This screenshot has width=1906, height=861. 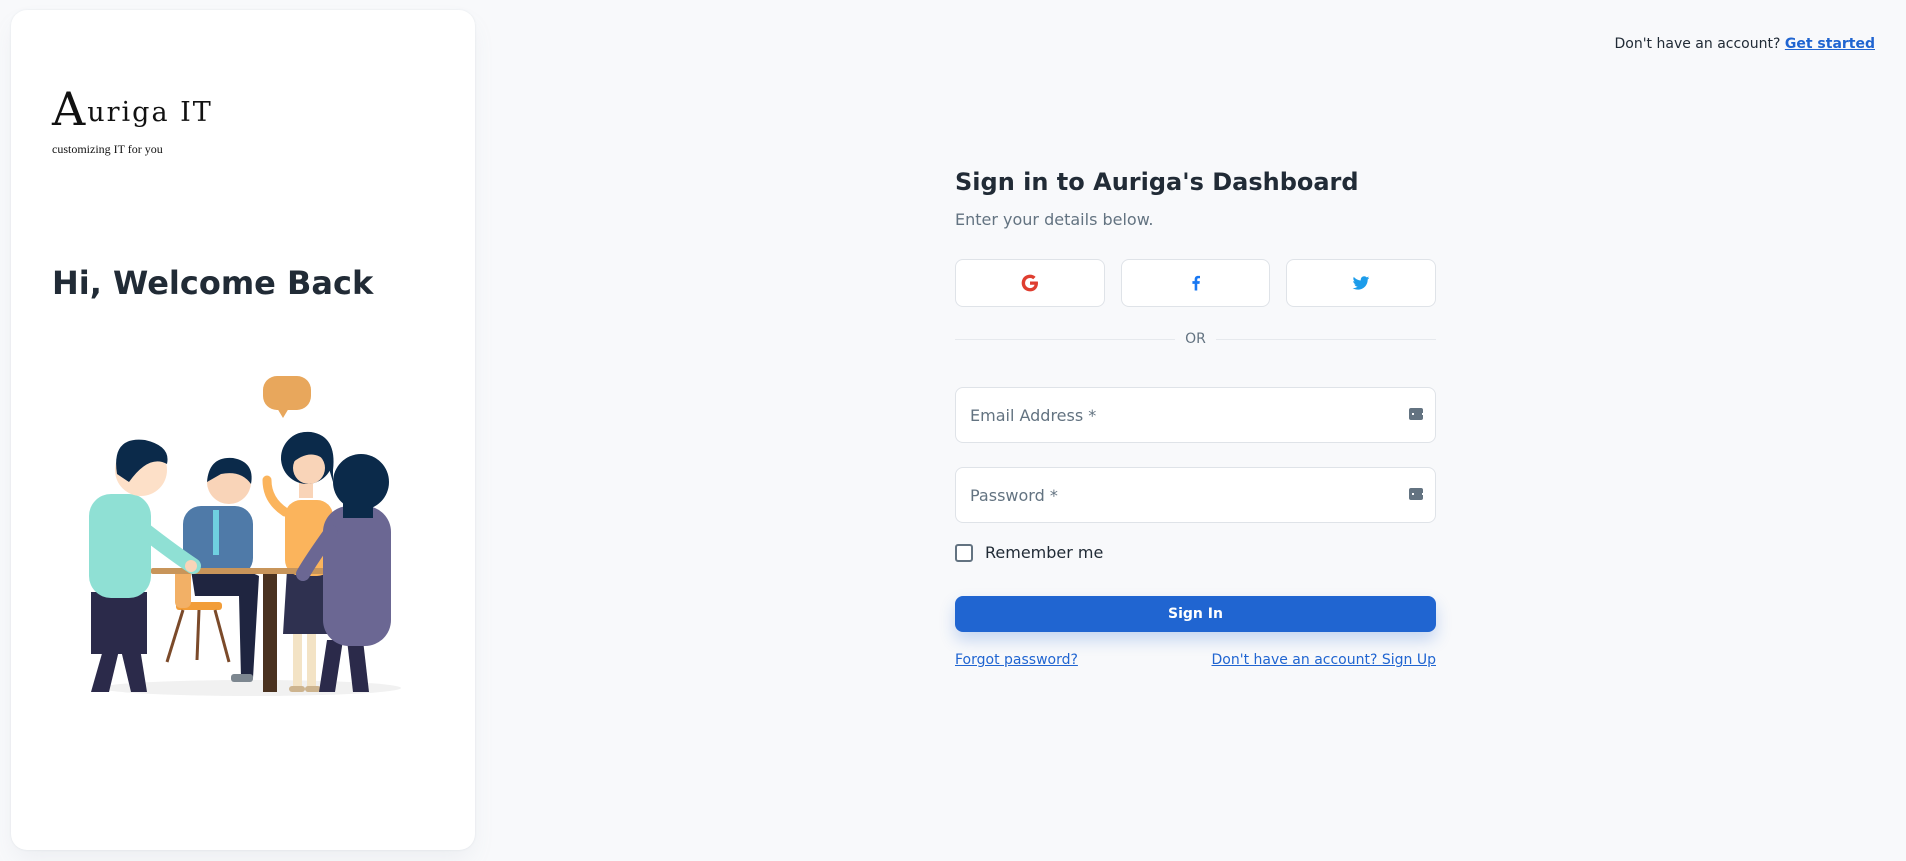 I want to click on email-field, so click(x=1195, y=415).